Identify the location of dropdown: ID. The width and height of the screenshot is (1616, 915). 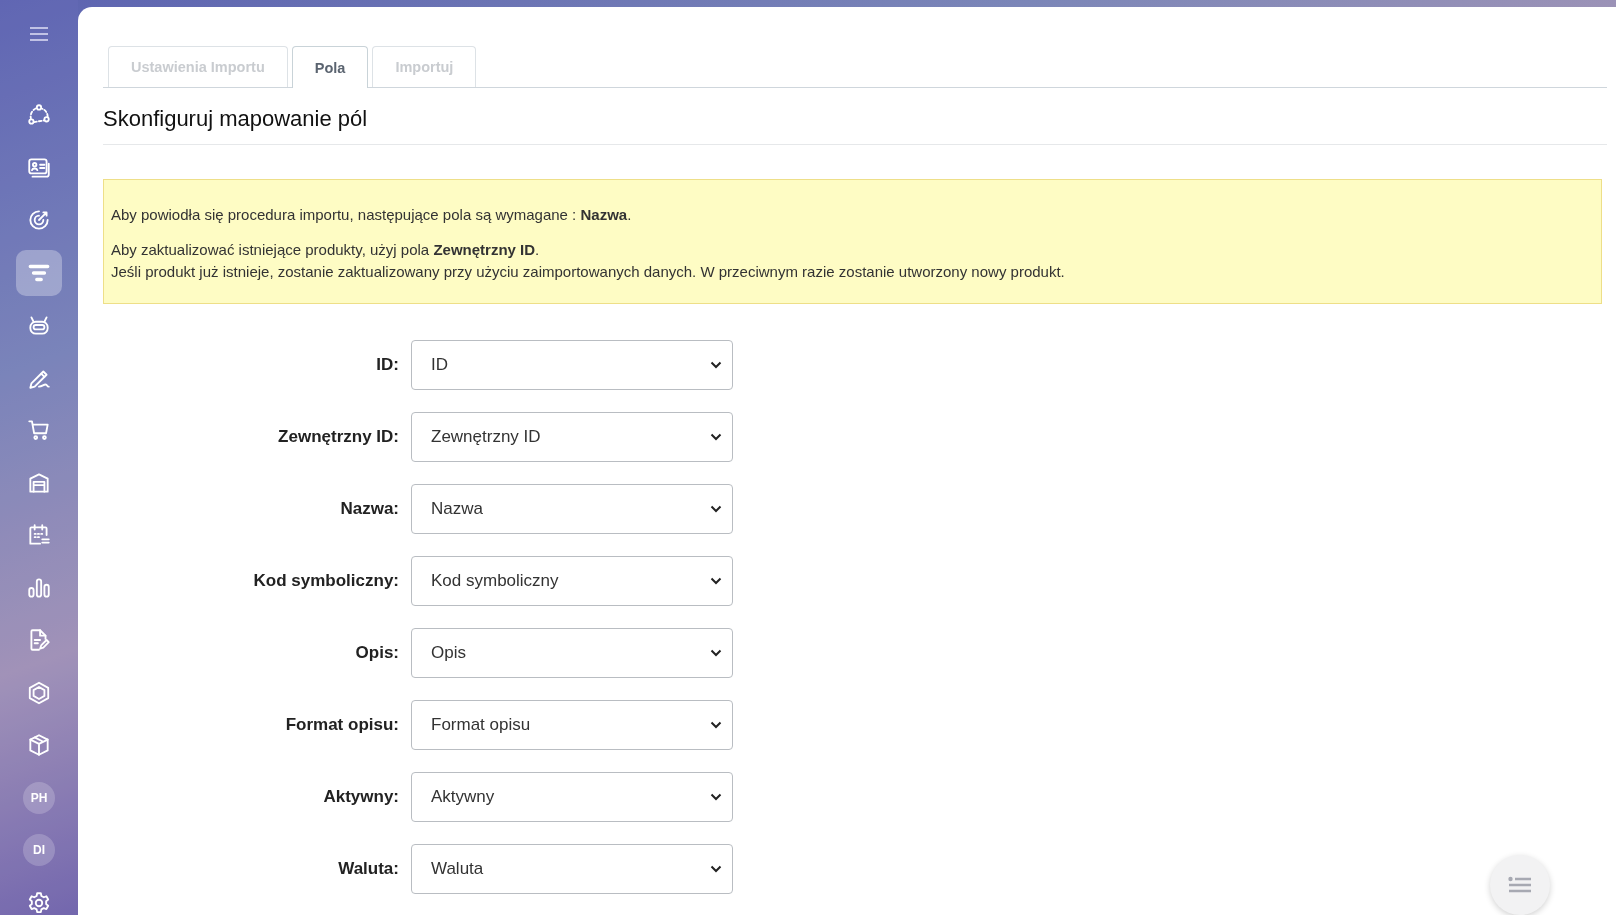
(572, 365).